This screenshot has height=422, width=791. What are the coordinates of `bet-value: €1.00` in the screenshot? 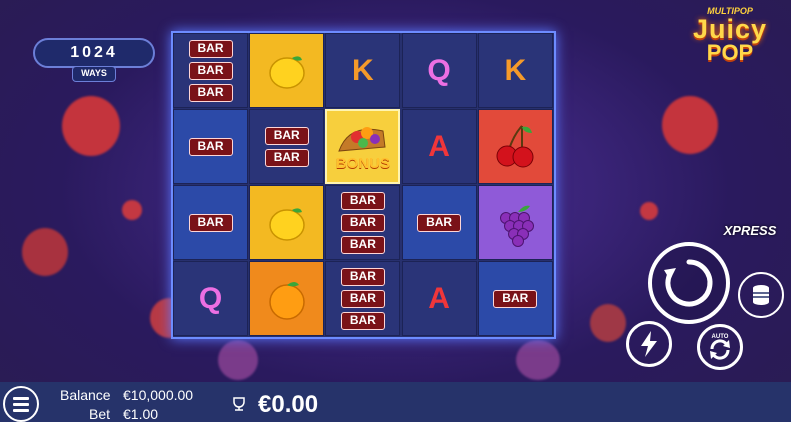 It's located at (141, 414).